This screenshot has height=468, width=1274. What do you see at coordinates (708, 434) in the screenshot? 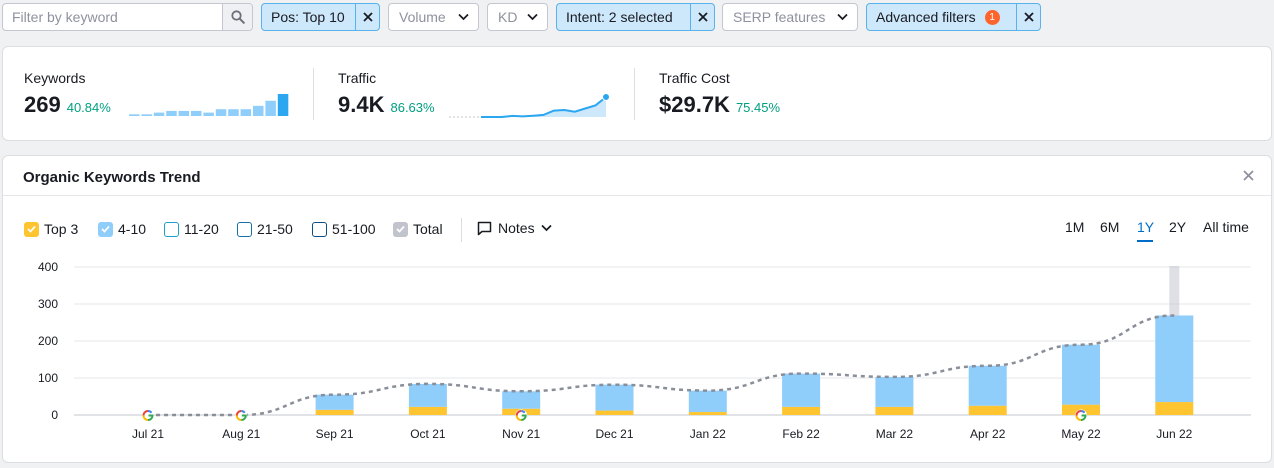
I see `x-tick-label: Jan 22` at bounding box center [708, 434].